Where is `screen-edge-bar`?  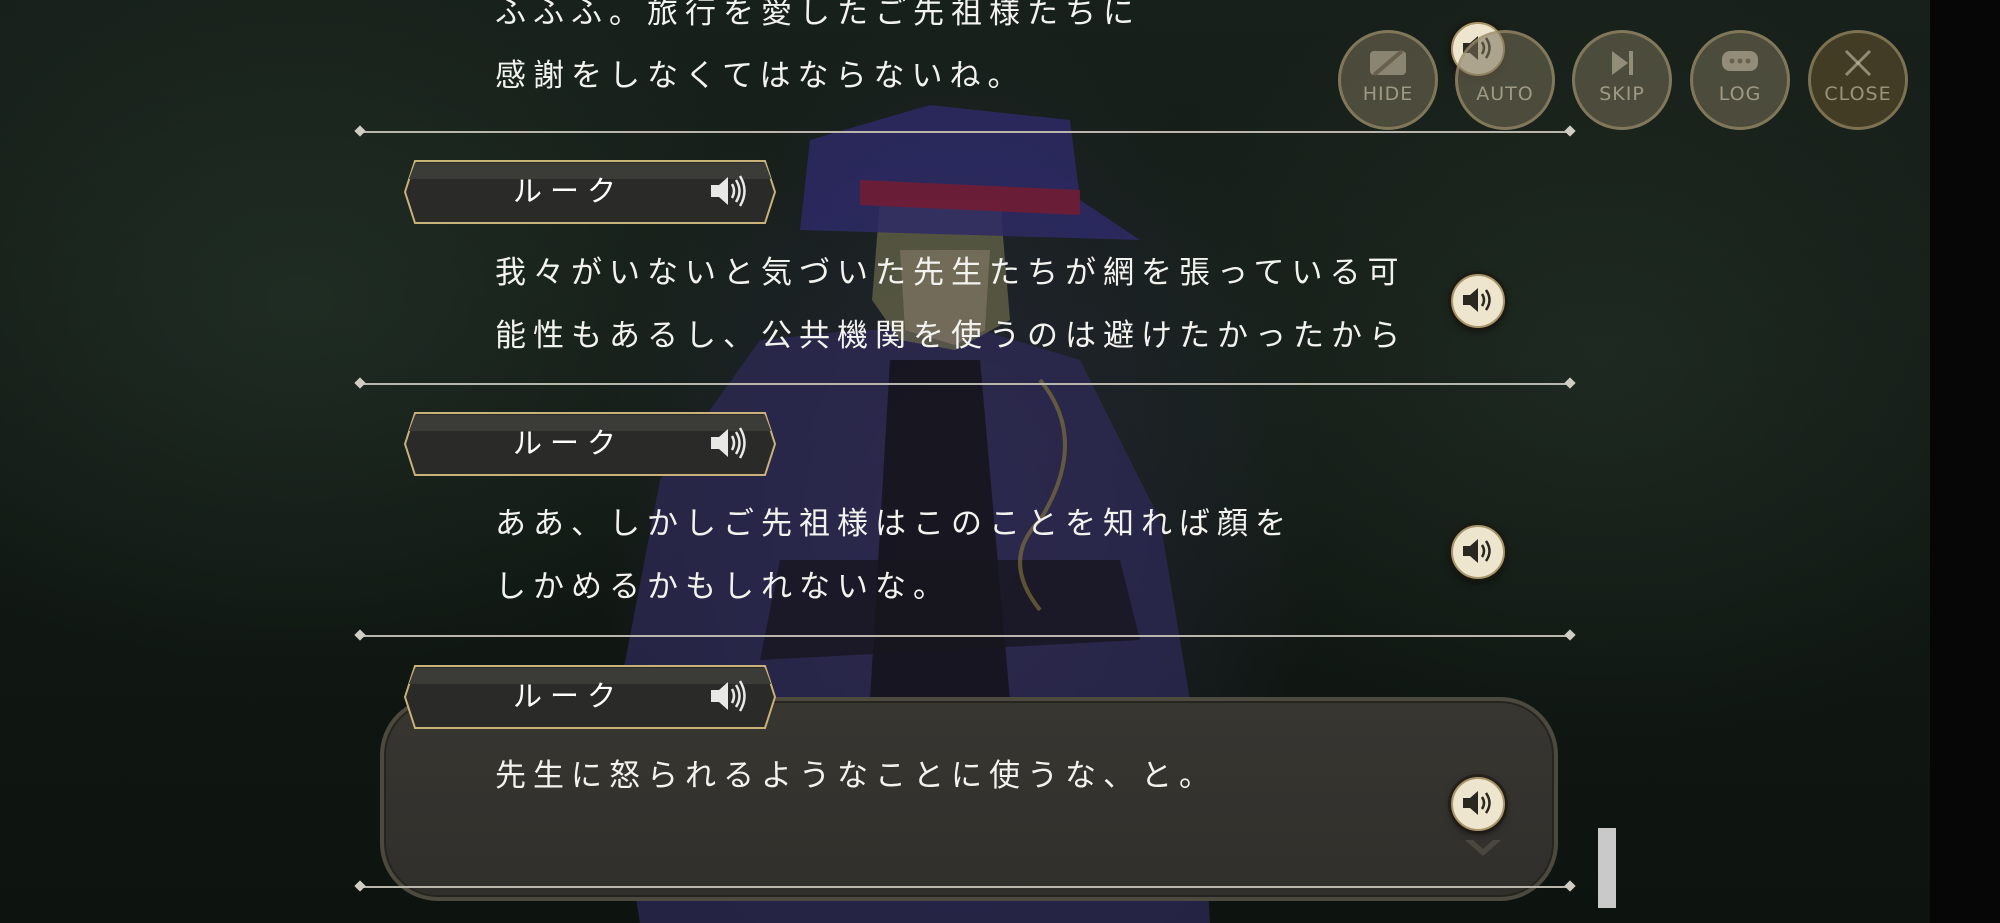 screen-edge-bar is located at coordinates (1965, 461).